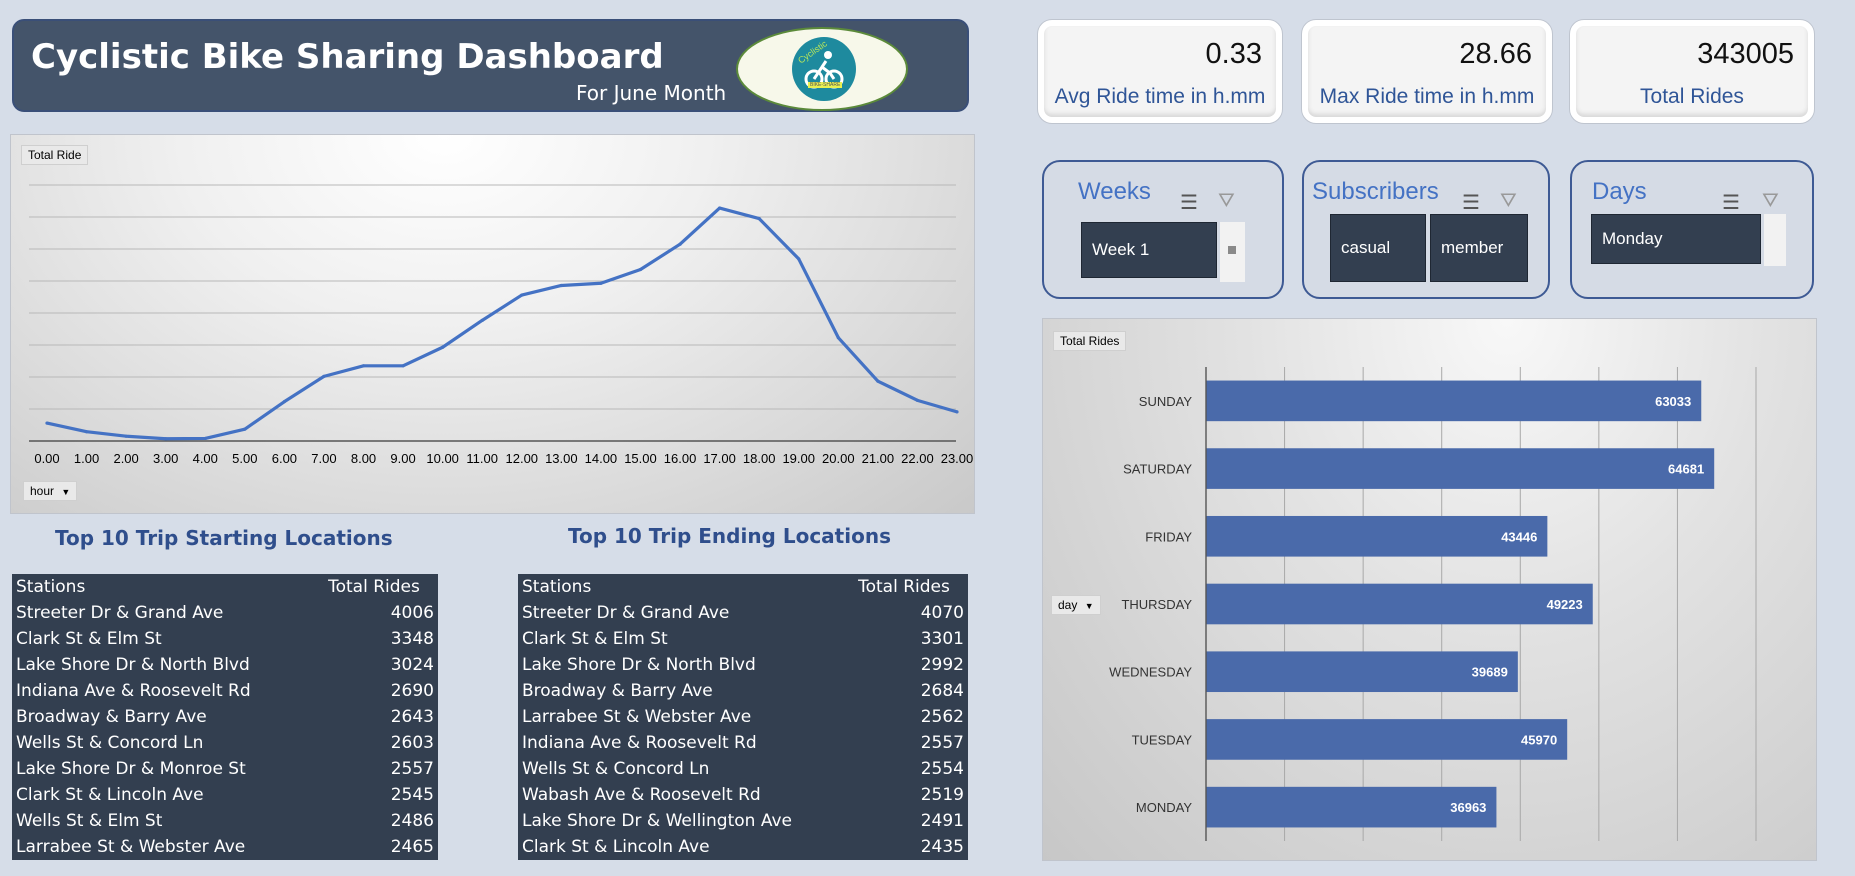 This screenshot has height=876, width=1855. Describe the element at coordinates (1160, 71) in the screenshot. I see `kpi-avg-ride-time: 0.33 Avg Ride time in h.mm` at that location.